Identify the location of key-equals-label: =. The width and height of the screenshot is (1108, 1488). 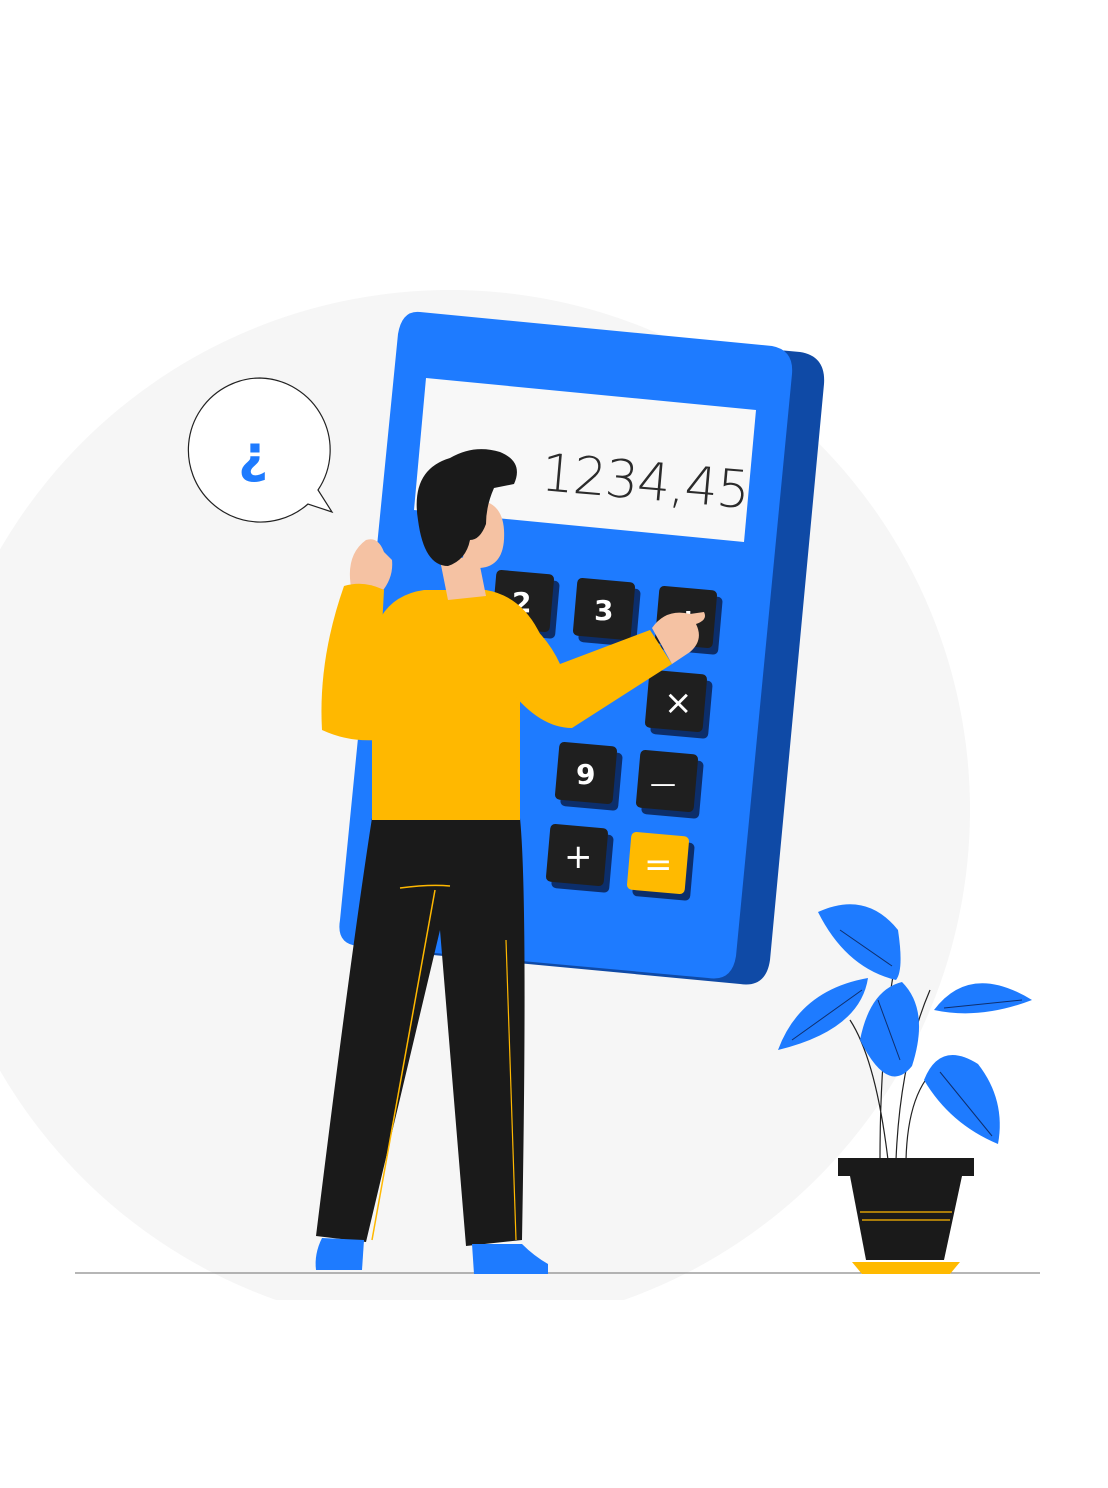
(658, 865).